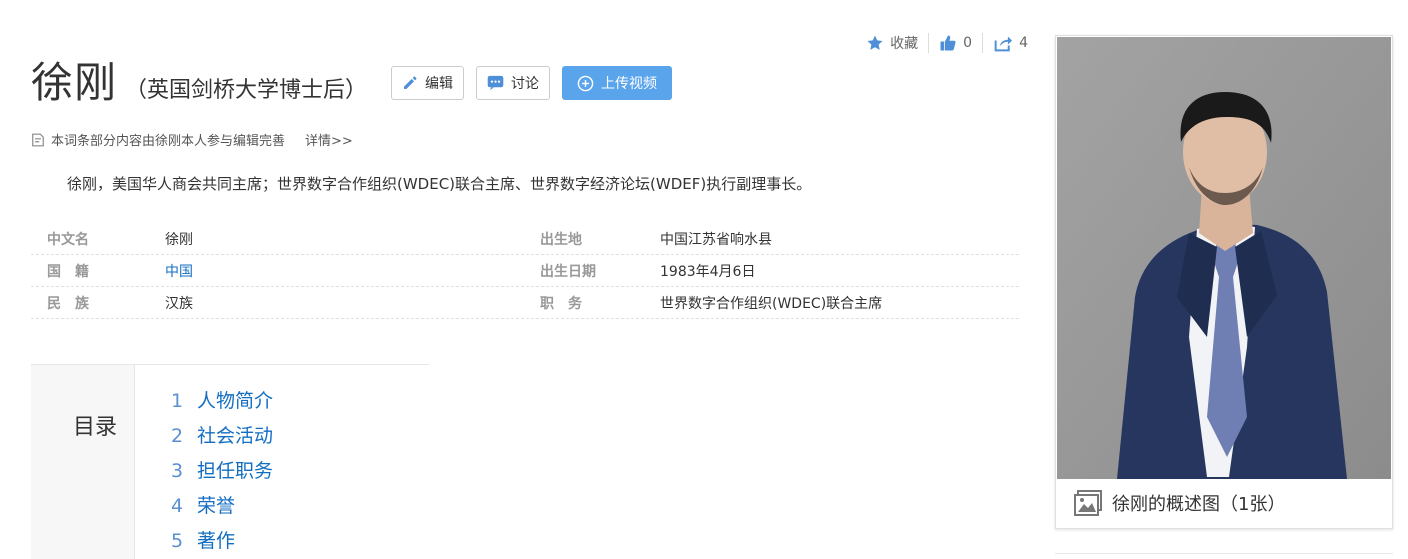 This screenshot has width=1408, height=559. I want to click on info-key: 出生地, so click(561, 239).